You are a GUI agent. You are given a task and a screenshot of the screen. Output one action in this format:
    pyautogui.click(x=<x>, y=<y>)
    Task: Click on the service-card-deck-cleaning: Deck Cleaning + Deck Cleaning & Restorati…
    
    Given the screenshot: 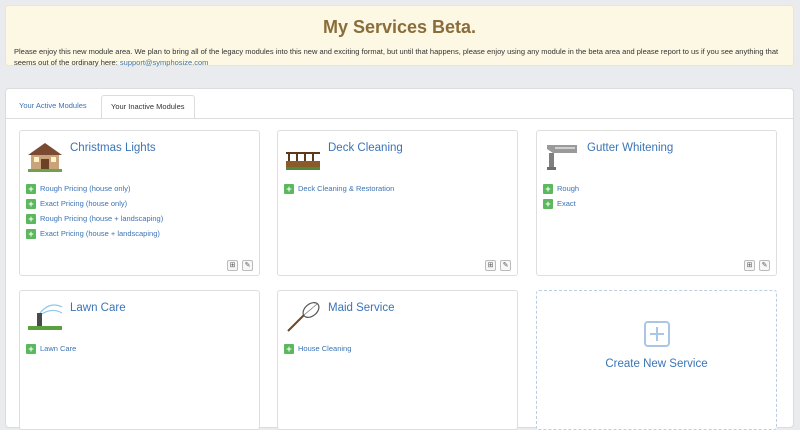 What is the action you would take?
    pyautogui.click(x=397, y=203)
    